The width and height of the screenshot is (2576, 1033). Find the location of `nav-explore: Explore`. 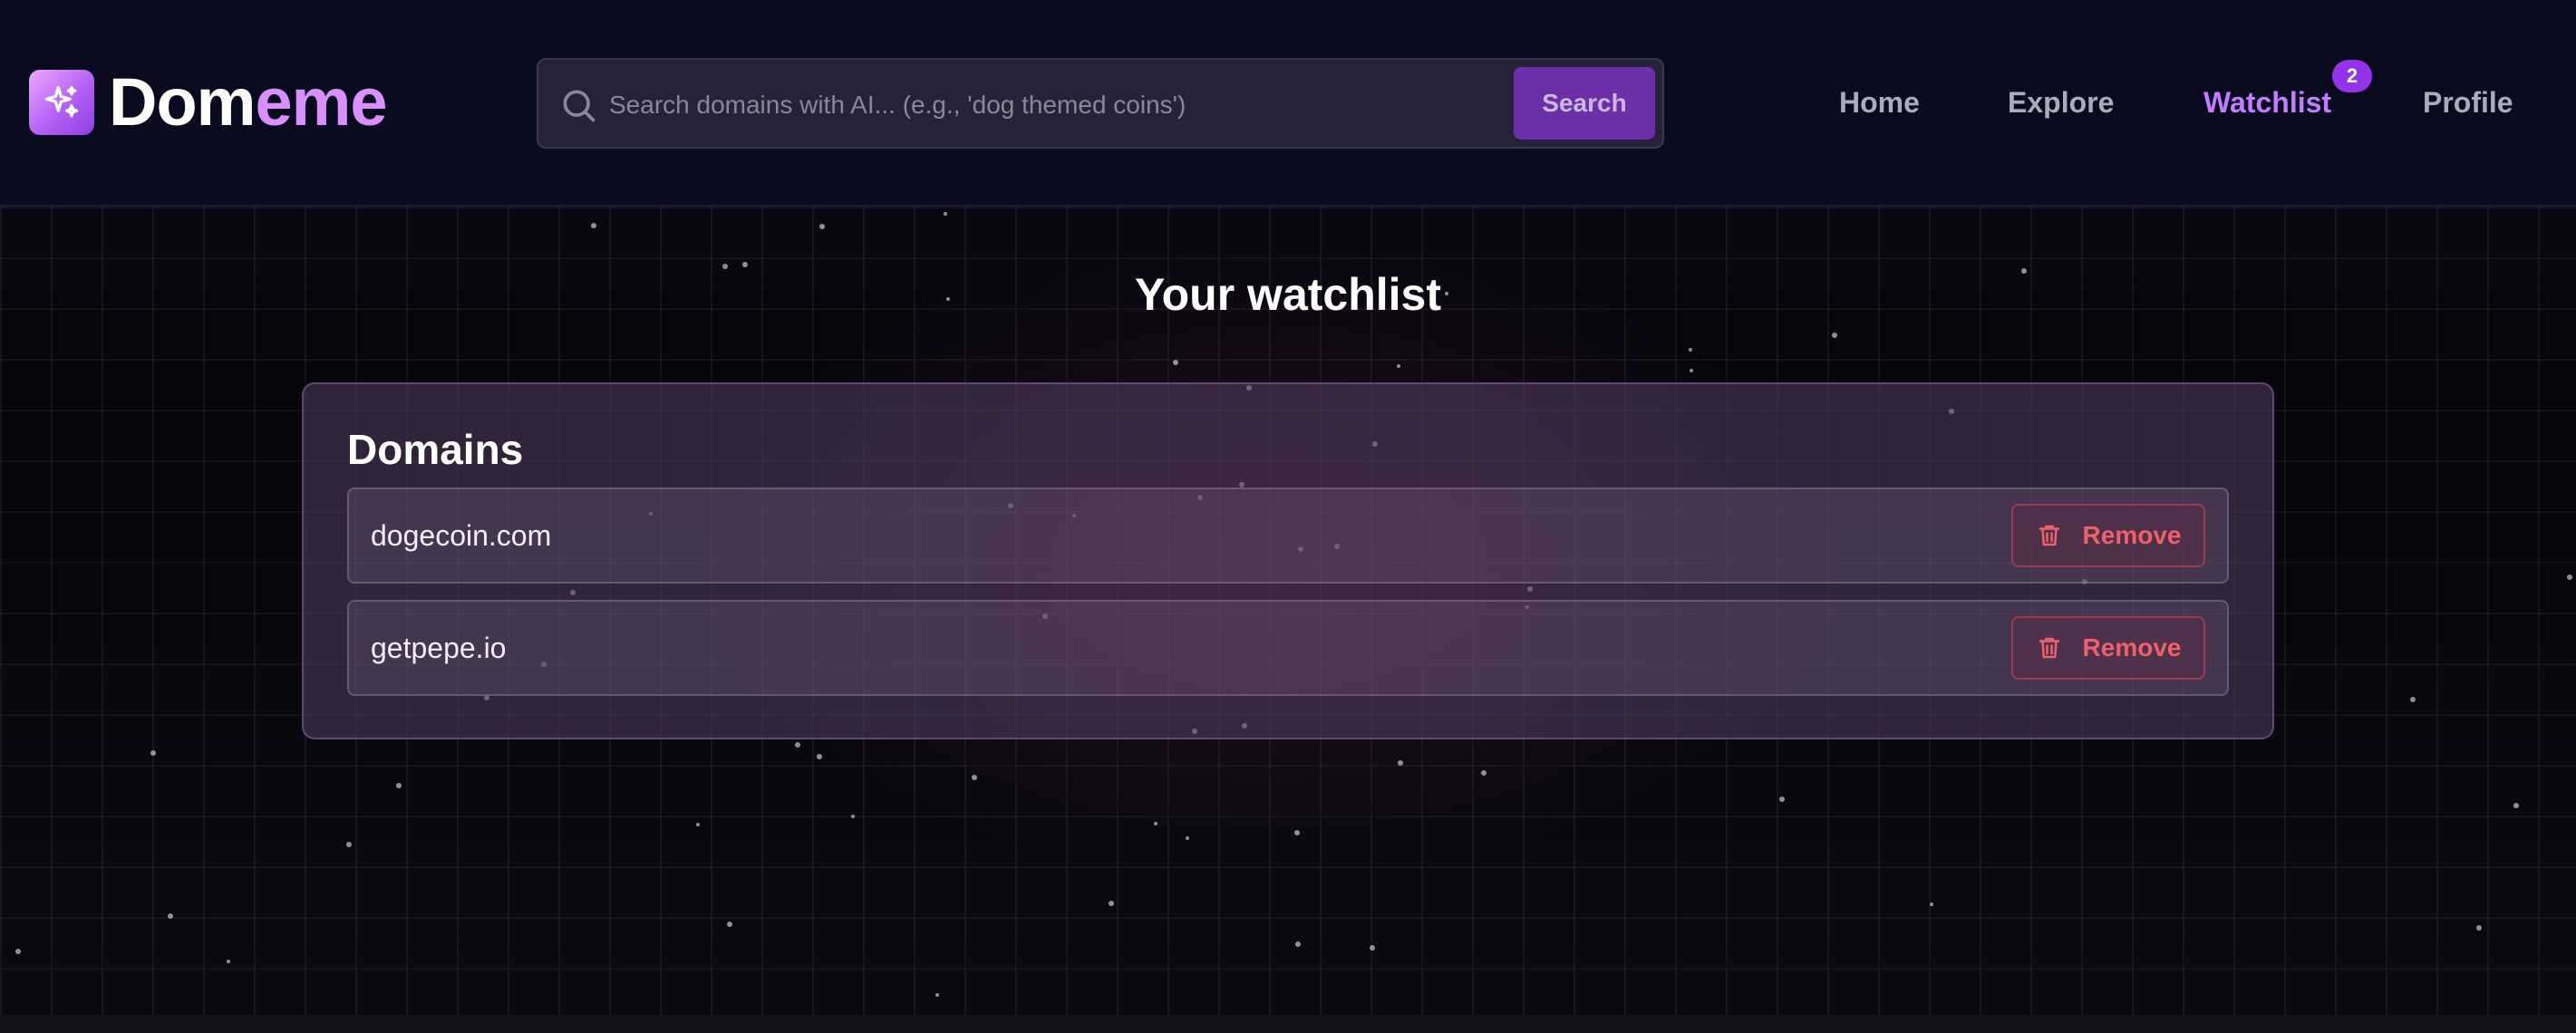

nav-explore: Explore is located at coordinates (2061, 102).